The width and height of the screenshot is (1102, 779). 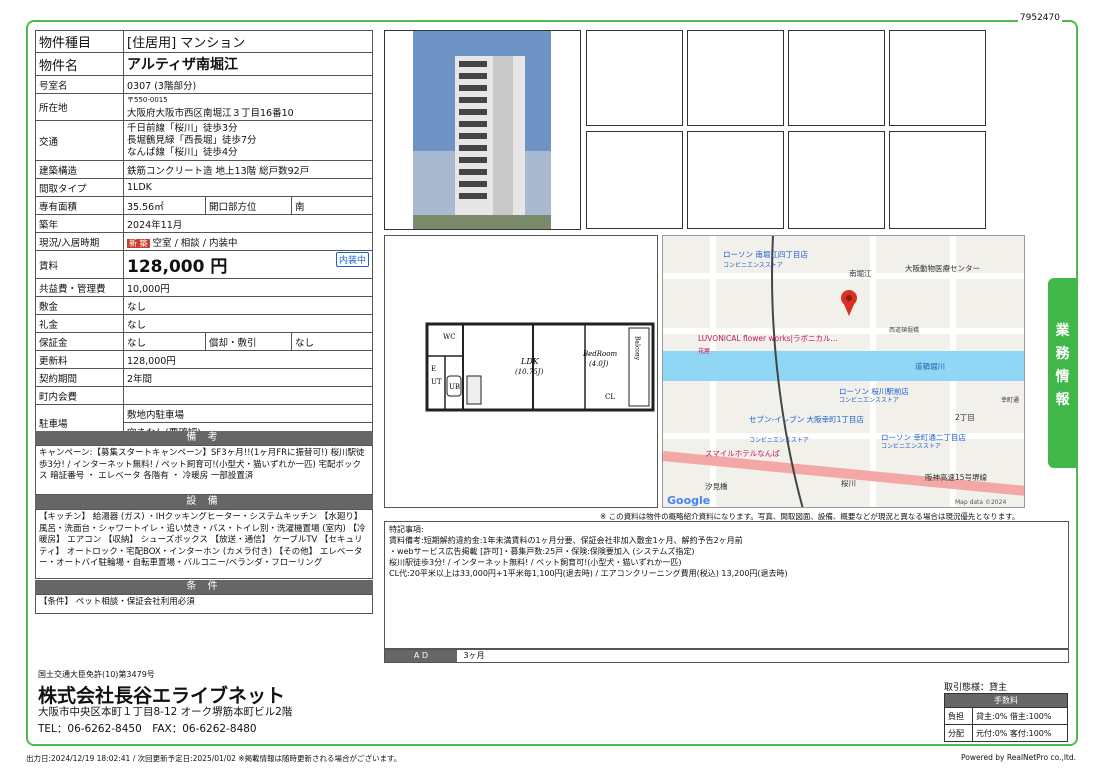 What do you see at coordinates (980, 502) in the screenshot?
I see `map-copyright: Map data ©2024` at bounding box center [980, 502].